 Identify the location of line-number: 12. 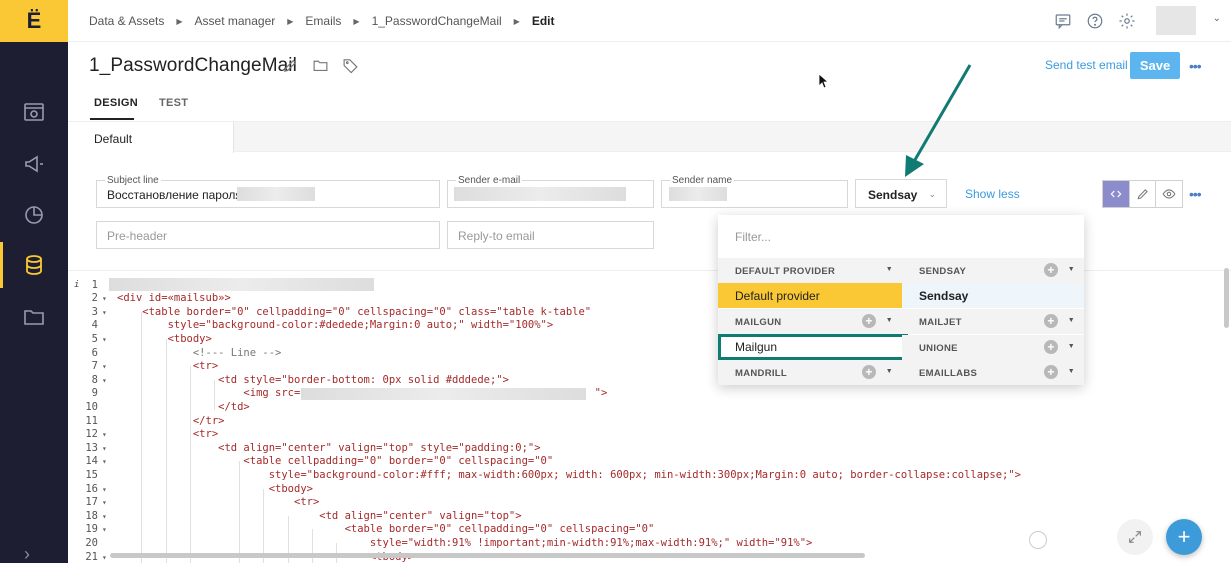
(91, 434).